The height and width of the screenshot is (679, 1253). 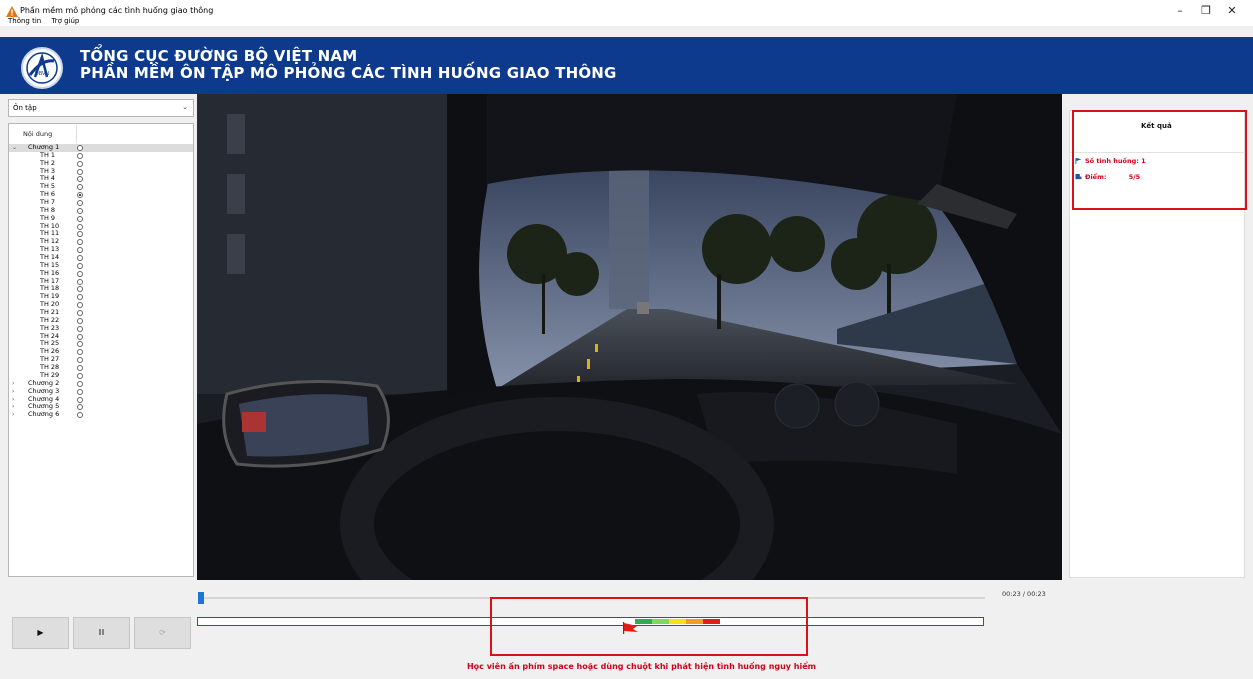 I want to click on tree-scenario-item: TH 12, so click(x=101, y=241).